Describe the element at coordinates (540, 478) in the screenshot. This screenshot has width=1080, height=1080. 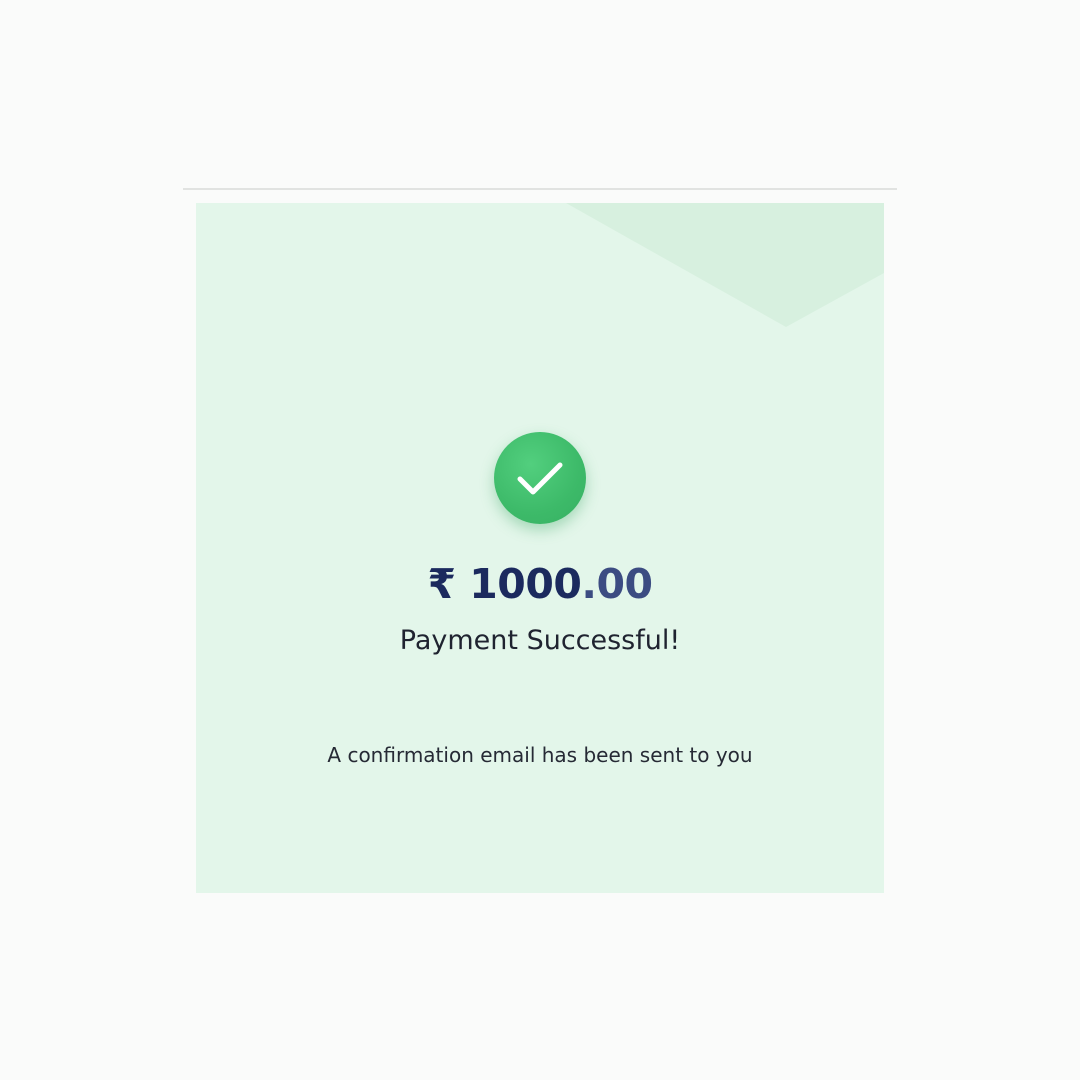
I see `check-circle-icon` at that location.